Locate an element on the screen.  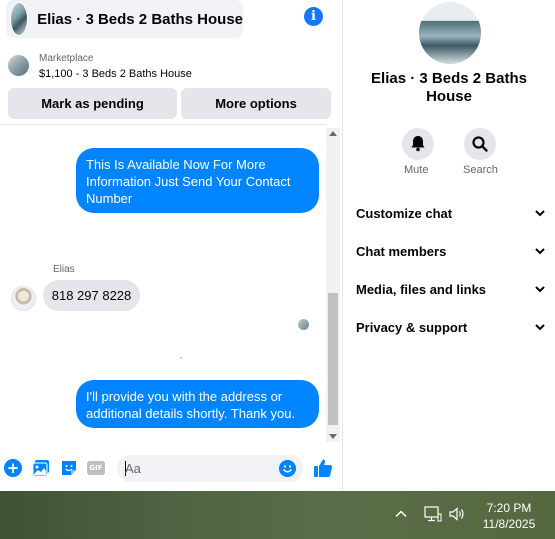
scrollbar-thumb is located at coordinates (333, 359).